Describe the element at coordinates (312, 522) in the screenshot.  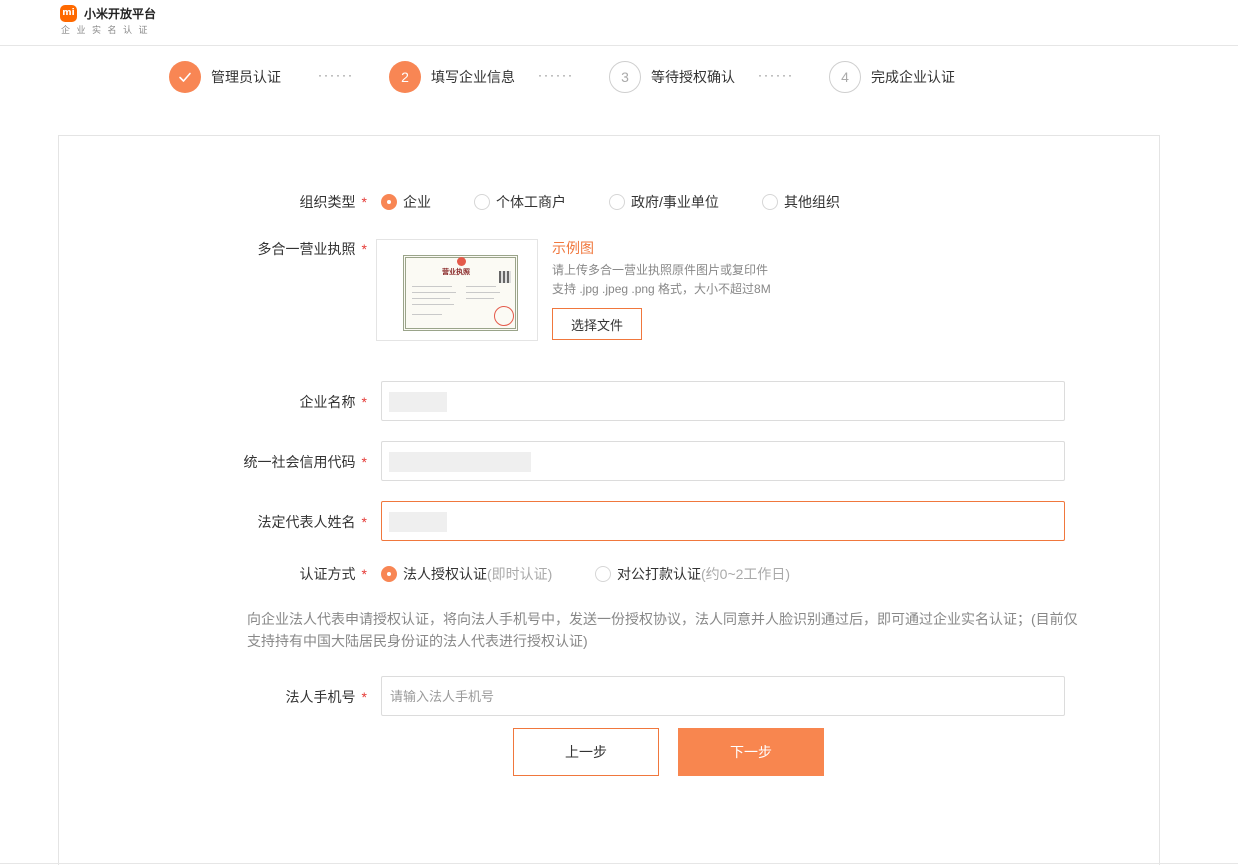
I see `legal-rep-name-label: 法定代表人姓名 *` at that location.